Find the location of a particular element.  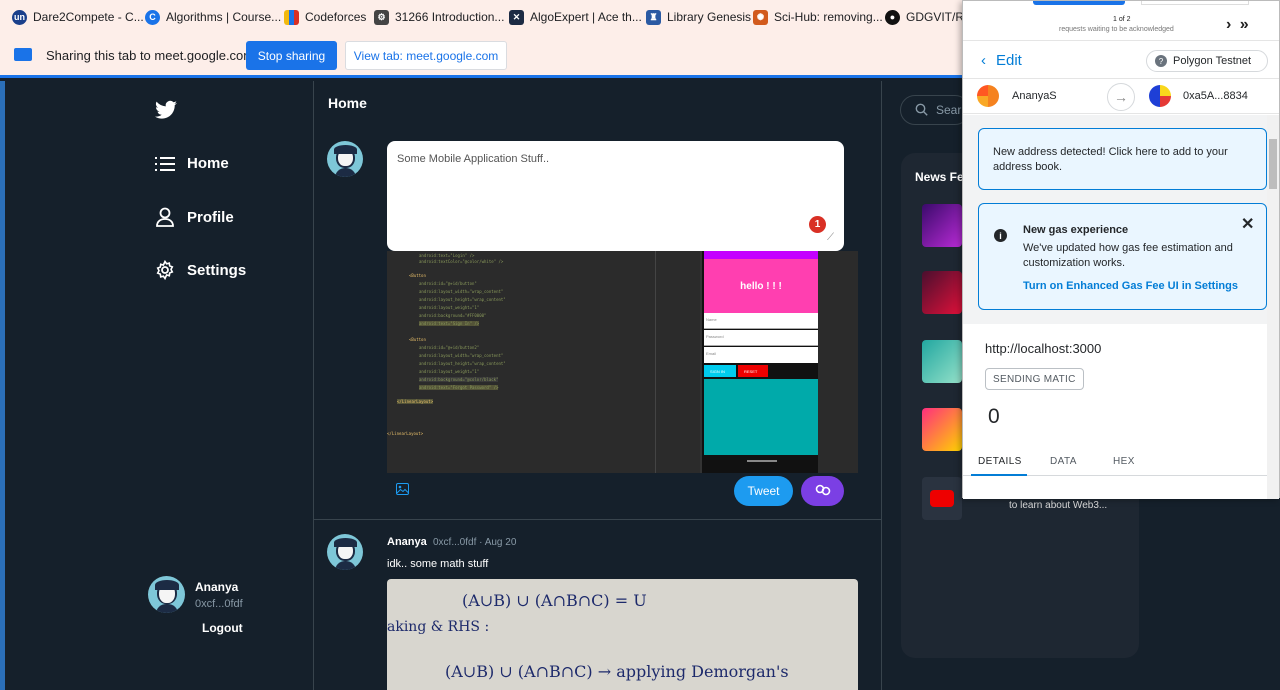

post-text: idk.. some math stuff is located at coordinates (438, 564).